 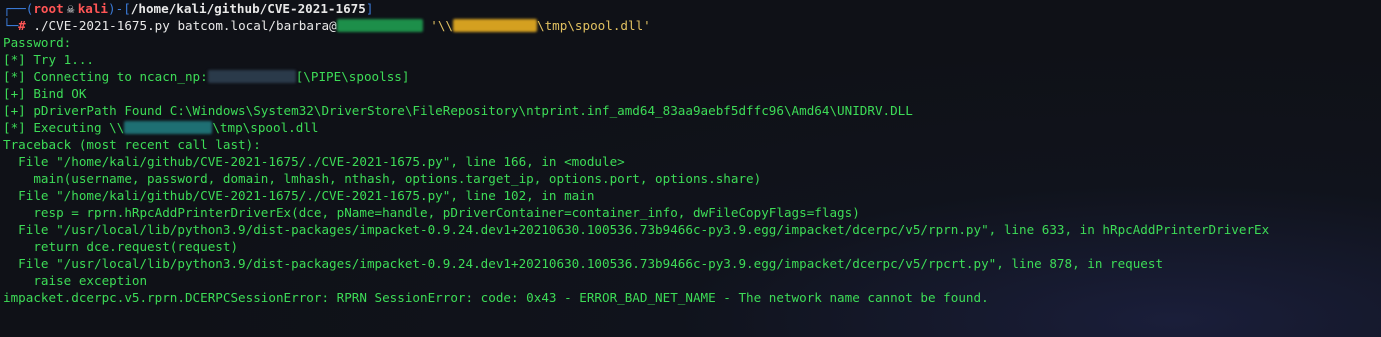 What do you see at coordinates (379, 25) in the screenshot?
I see `redacted-target-ip` at bounding box center [379, 25].